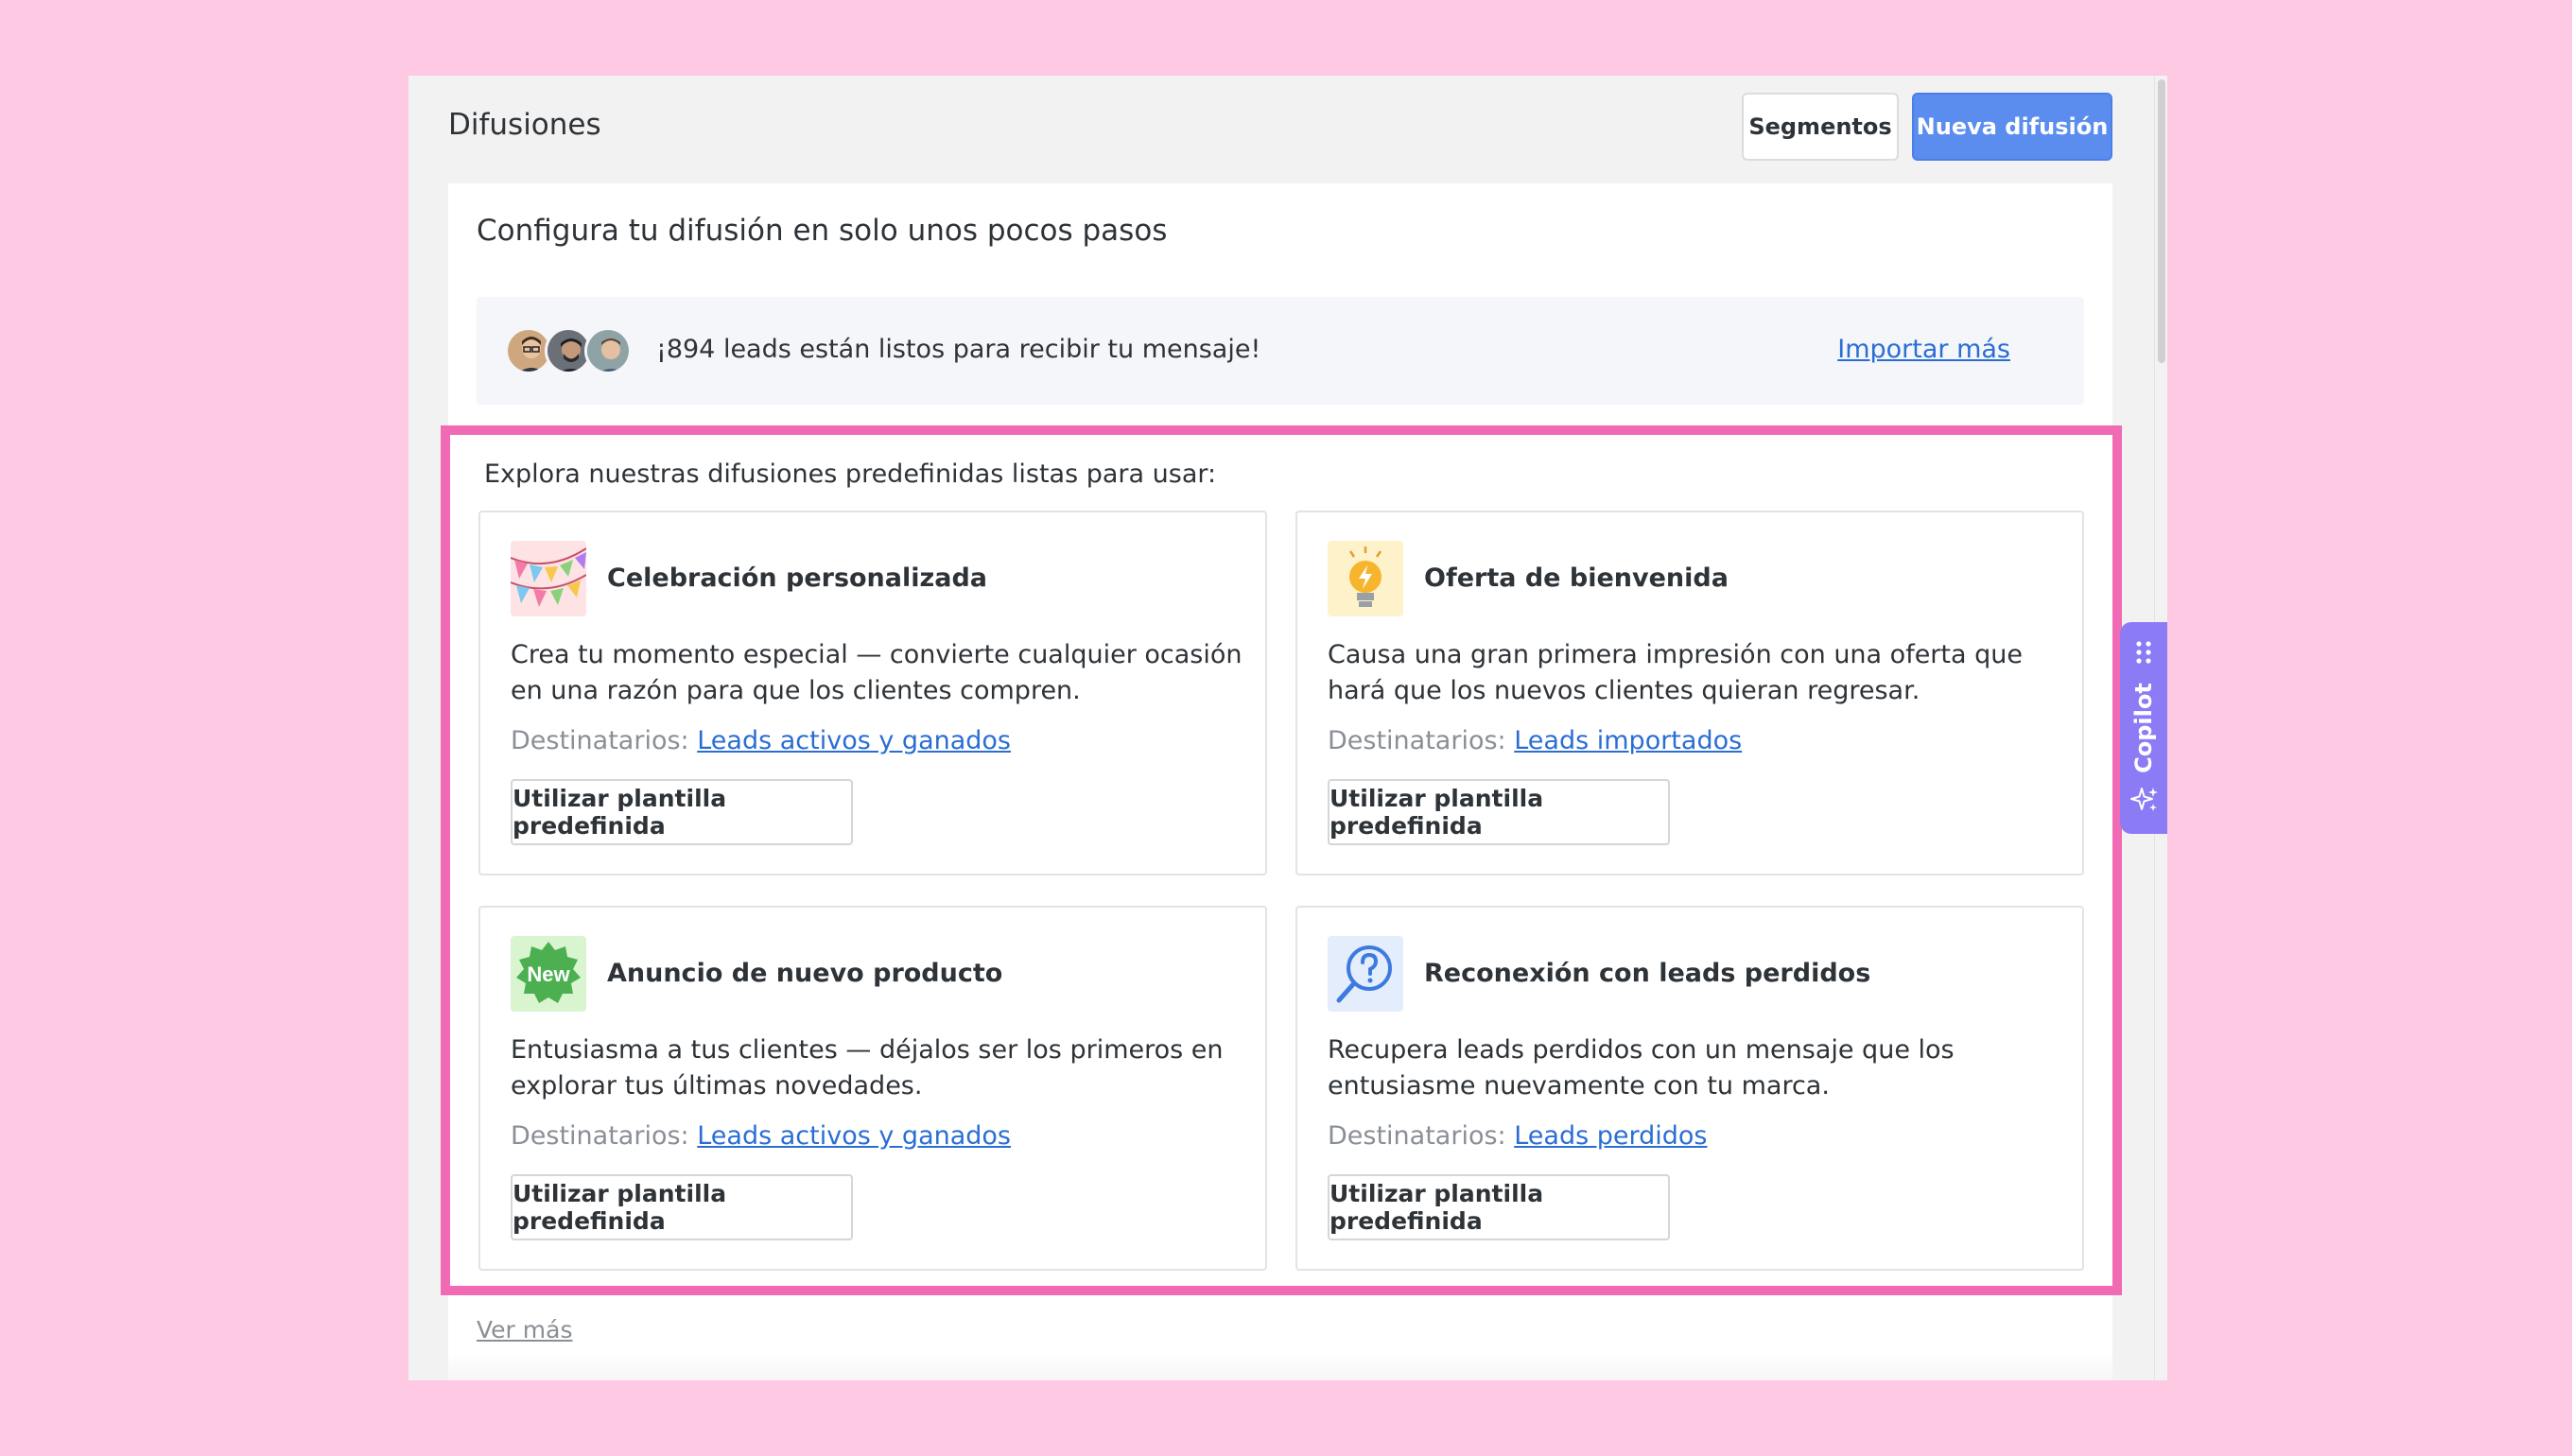 The image size is (2572, 1456). I want to click on page-title: Difusiones, so click(524, 125).